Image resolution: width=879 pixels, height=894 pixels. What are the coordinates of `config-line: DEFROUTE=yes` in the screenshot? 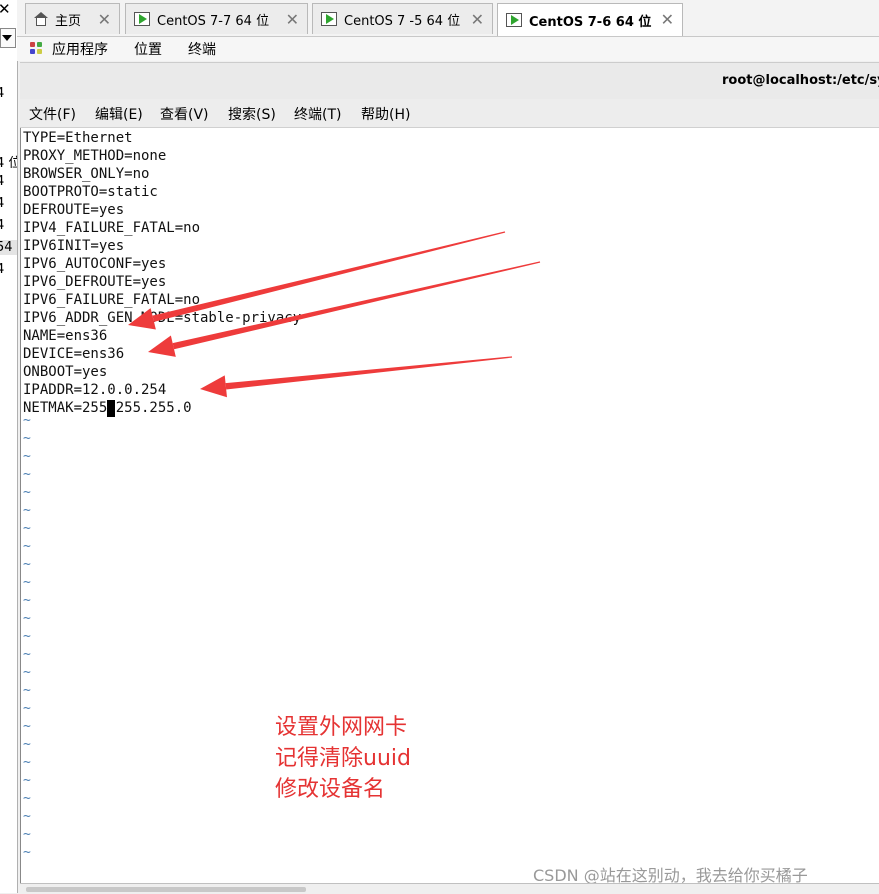 It's located at (74, 210).